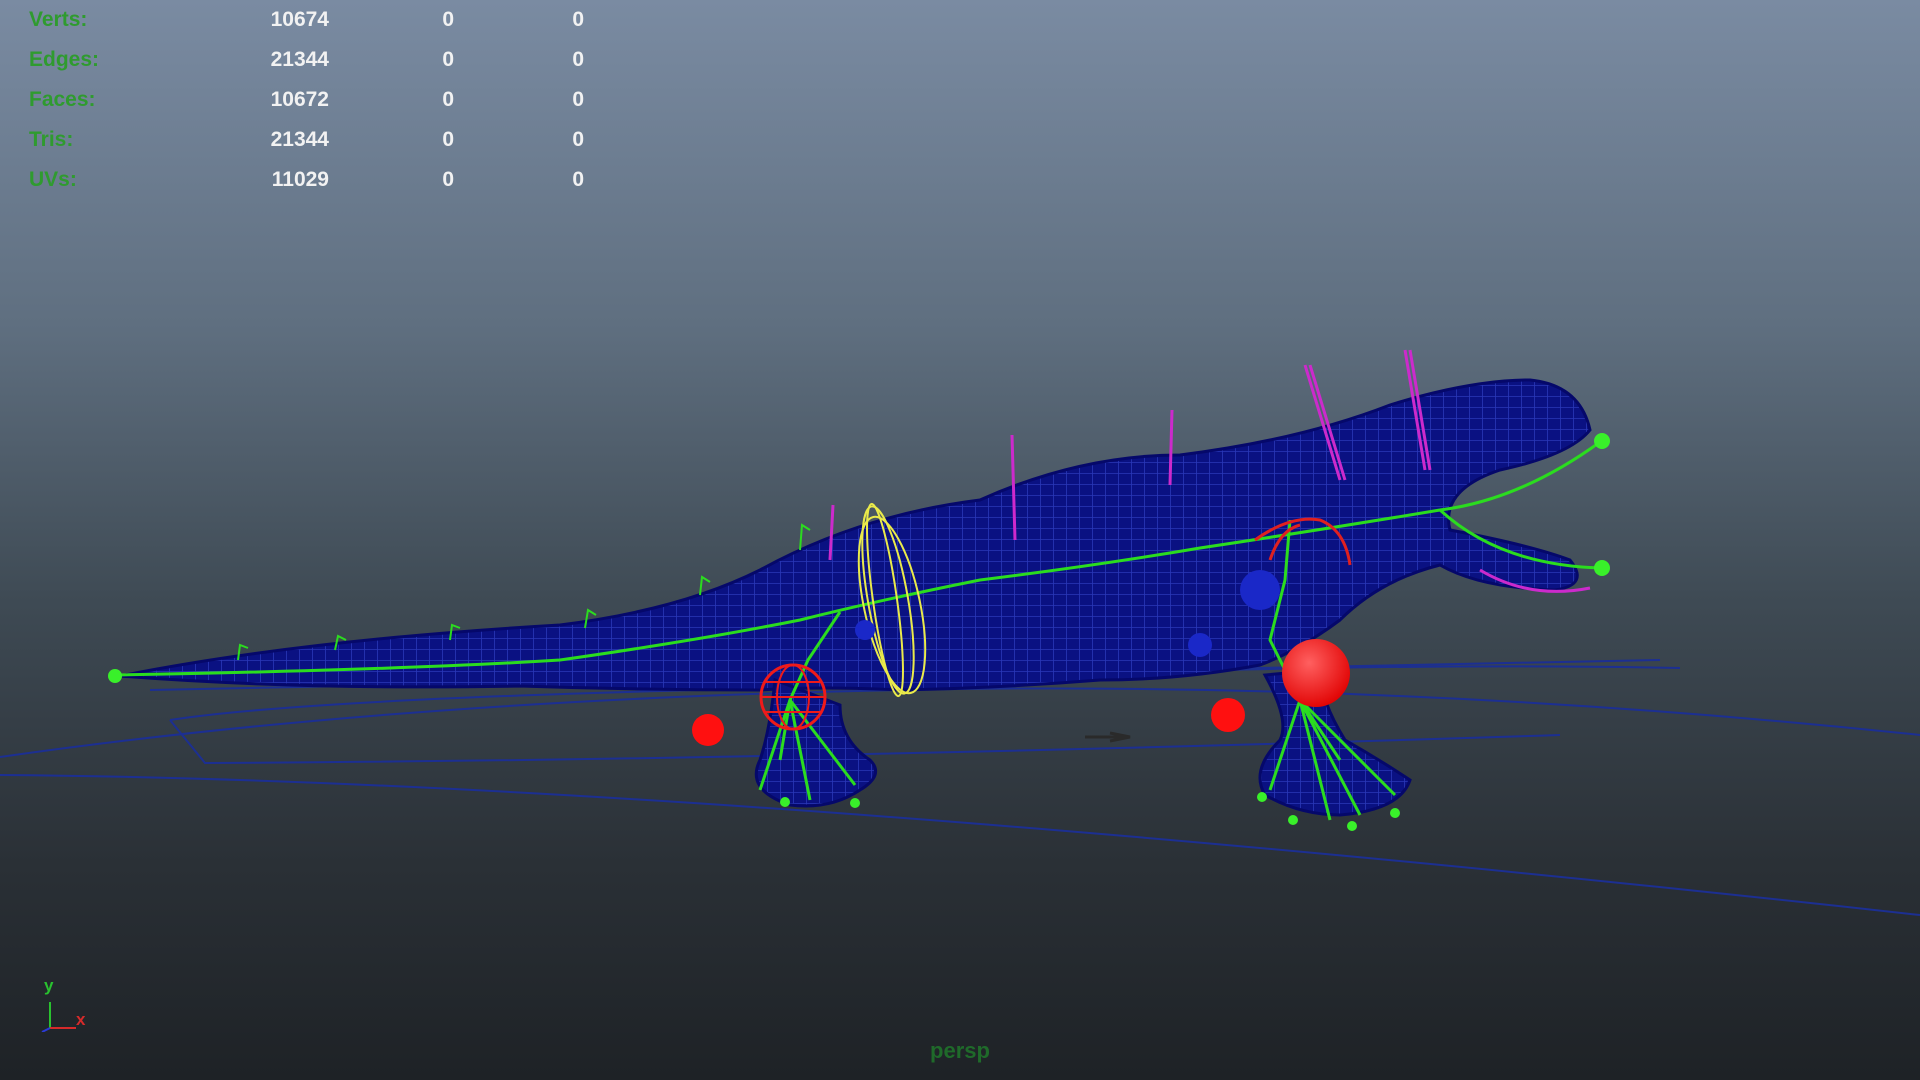 The width and height of the screenshot is (1920, 1080). I want to click on hud-row-uvs: UVs: 11029 0 0, so click(306, 180).